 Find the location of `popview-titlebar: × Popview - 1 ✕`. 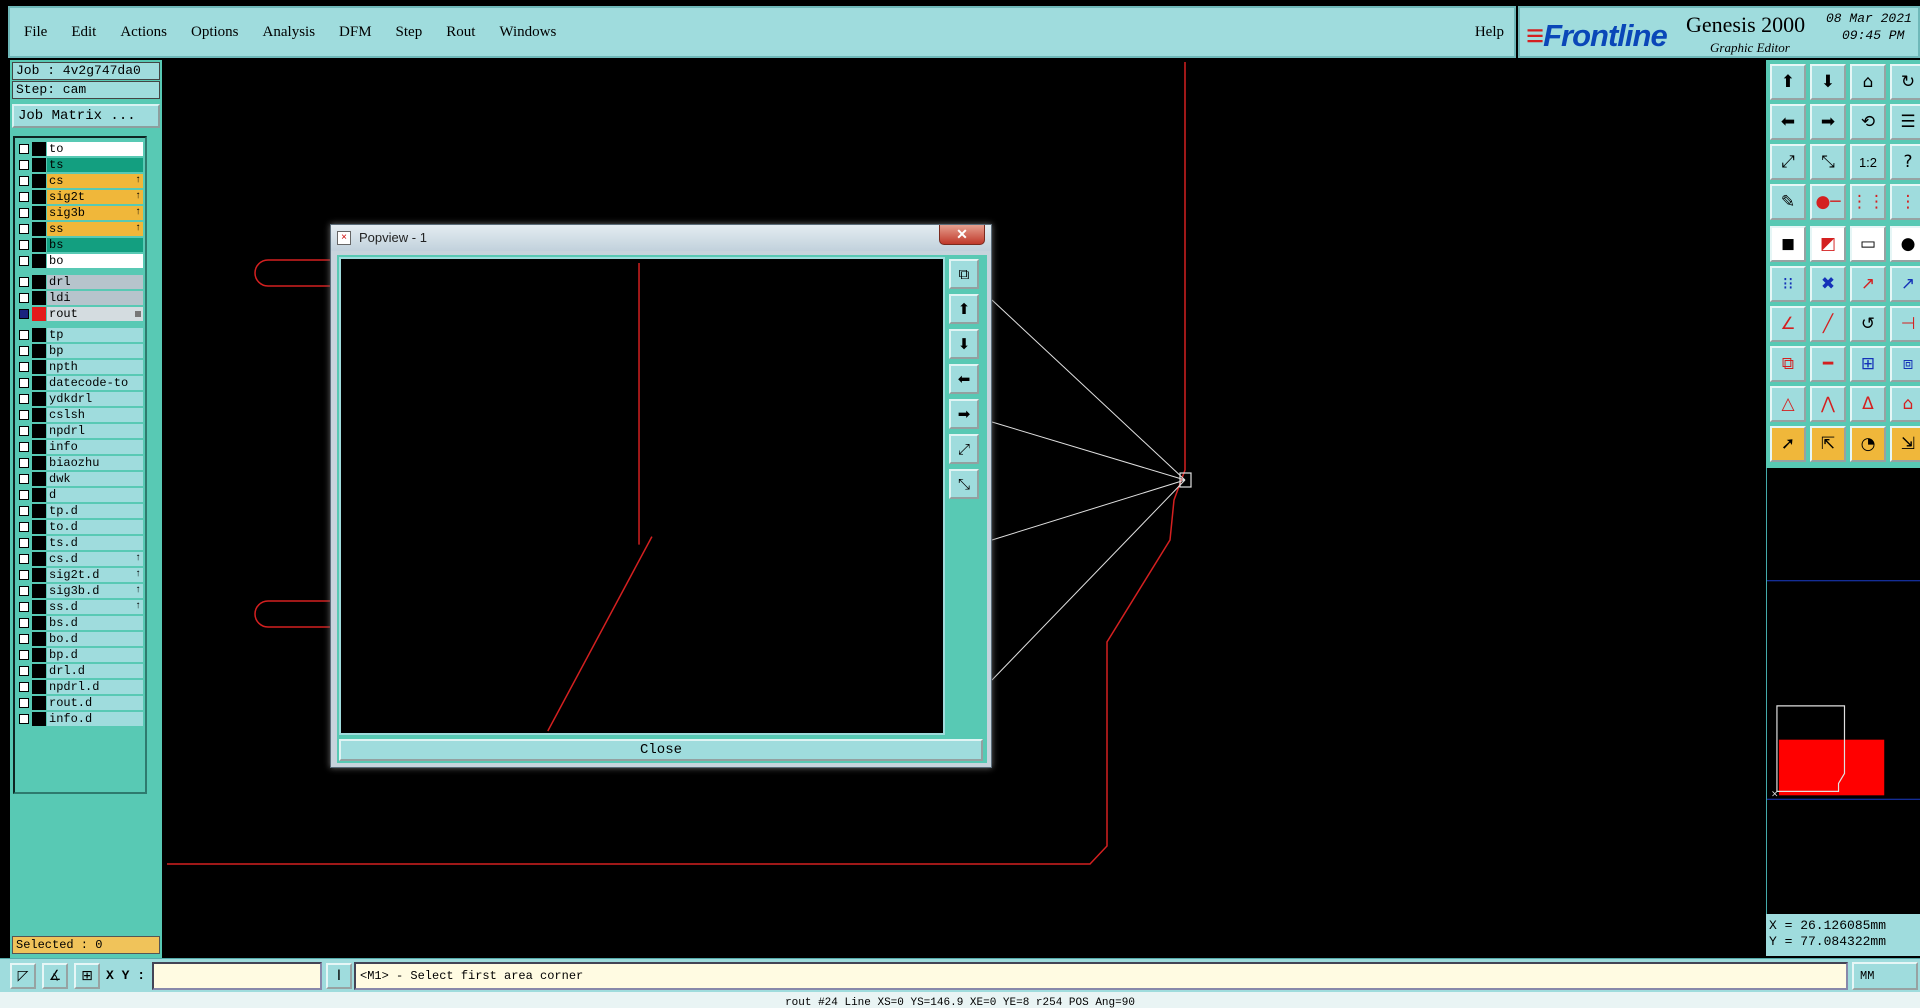

popview-titlebar: × Popview - 1 ✕ is located at coordinates (661, 238).